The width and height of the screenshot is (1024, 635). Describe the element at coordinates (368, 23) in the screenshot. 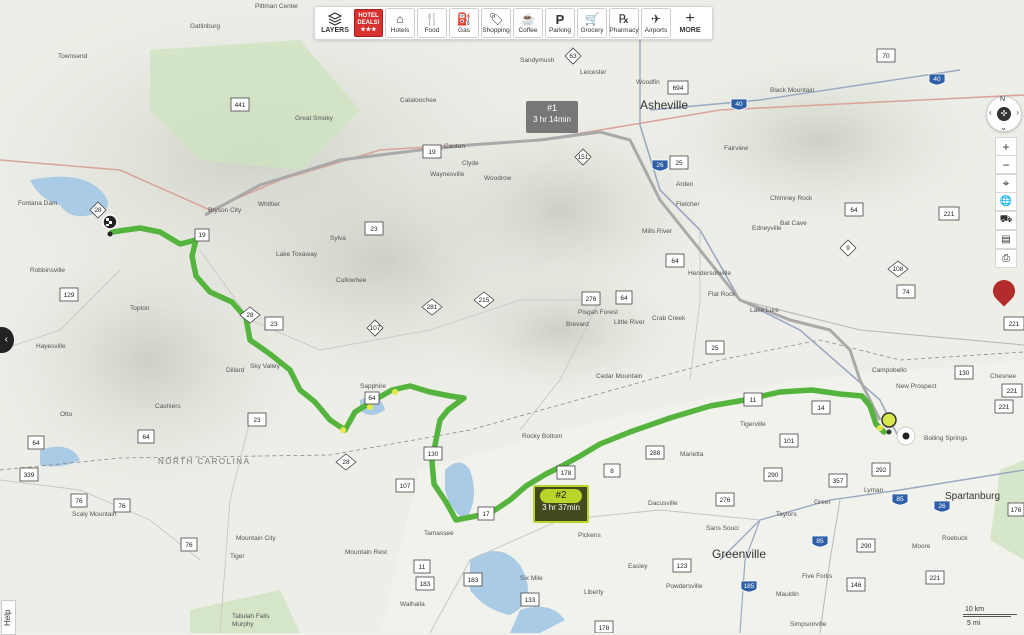

I see `hotel-deals-button: HOTEL DEALS! ★★★` at that location.